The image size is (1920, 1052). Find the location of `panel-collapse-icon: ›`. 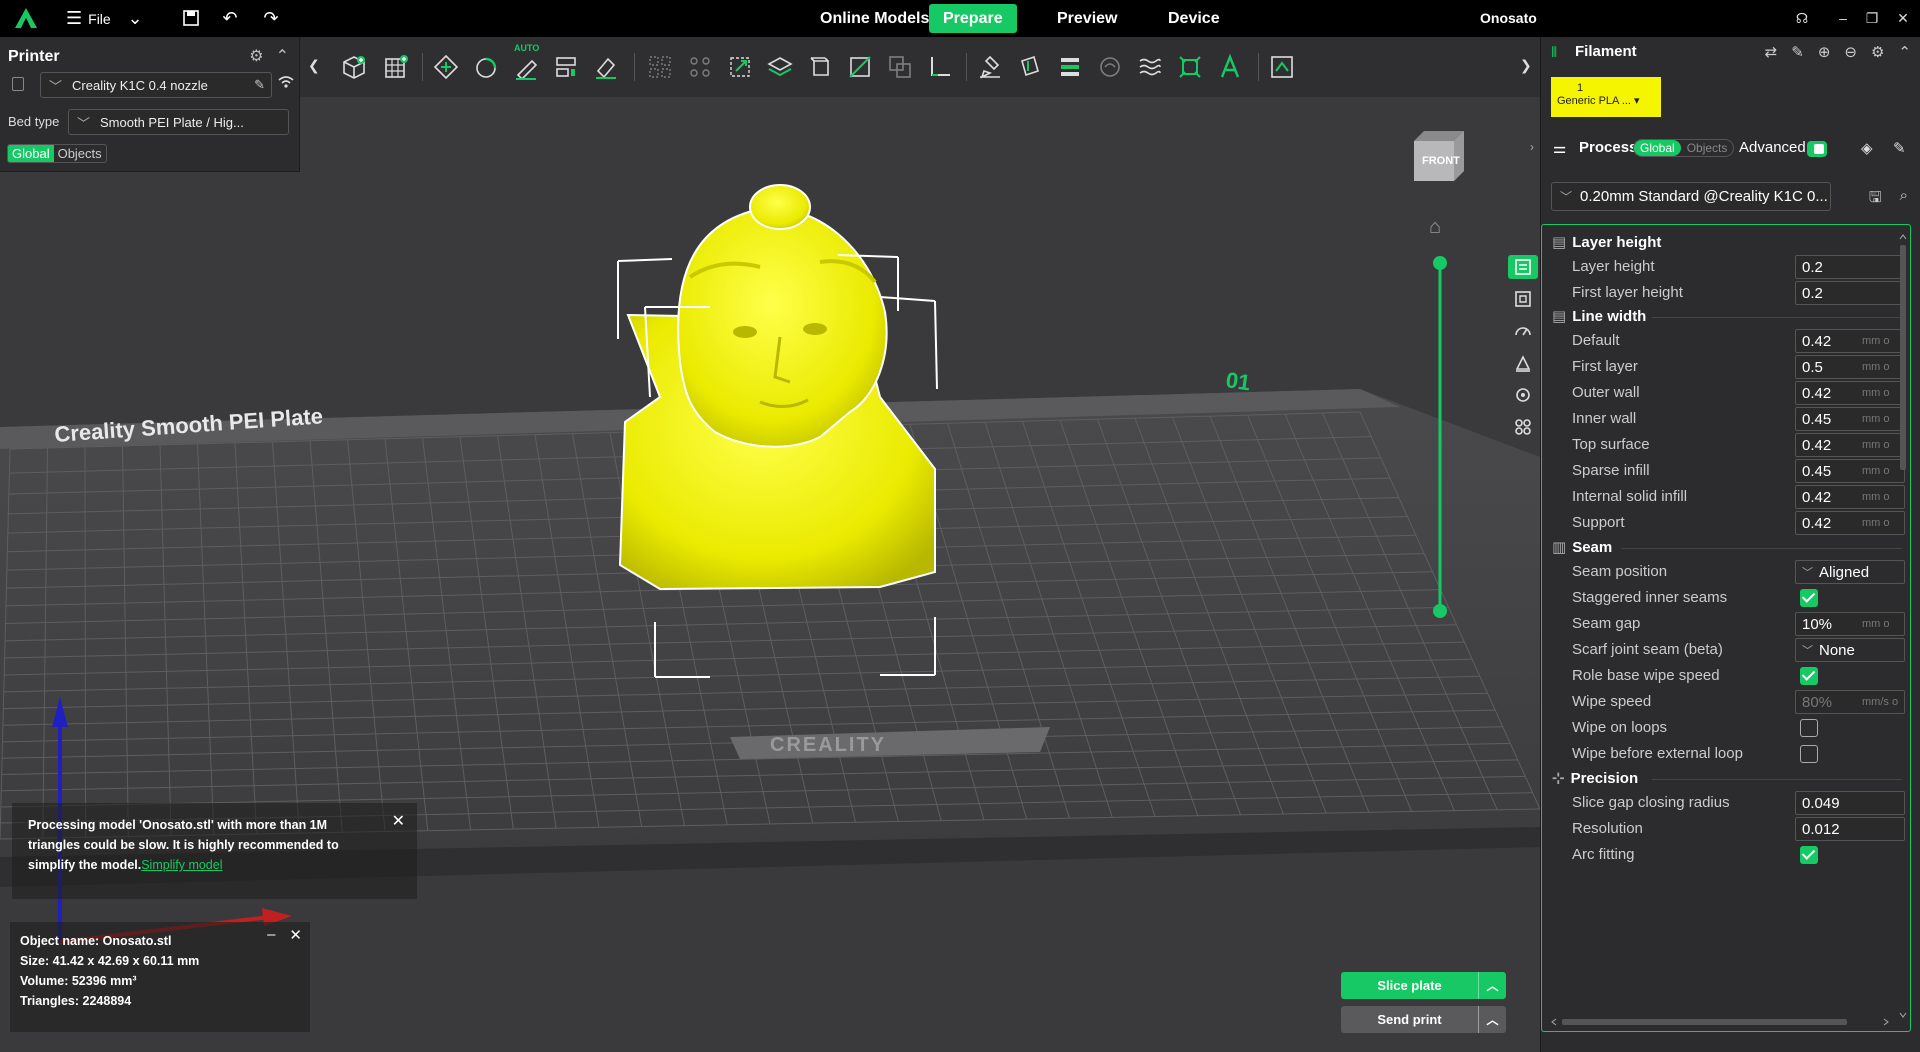

panel-collapse-icon: › is located at coordinates (1532, 147).